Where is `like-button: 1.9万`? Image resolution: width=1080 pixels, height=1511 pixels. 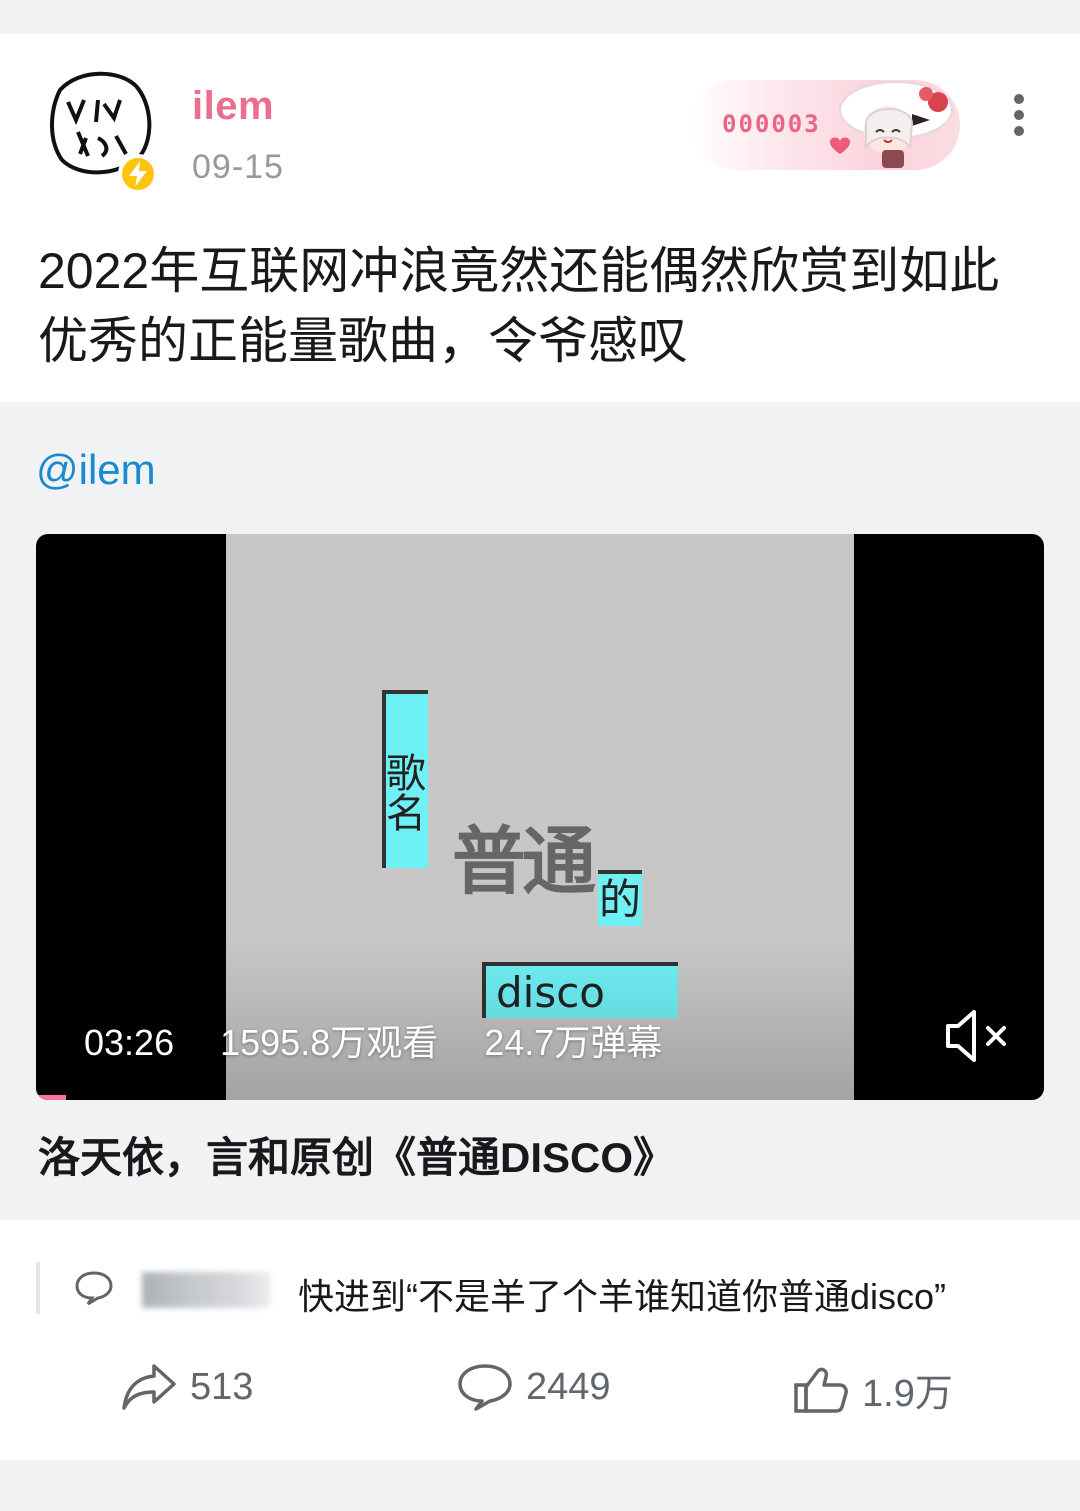 like-button: 1.9万 is located at coordinates (872, 1389).